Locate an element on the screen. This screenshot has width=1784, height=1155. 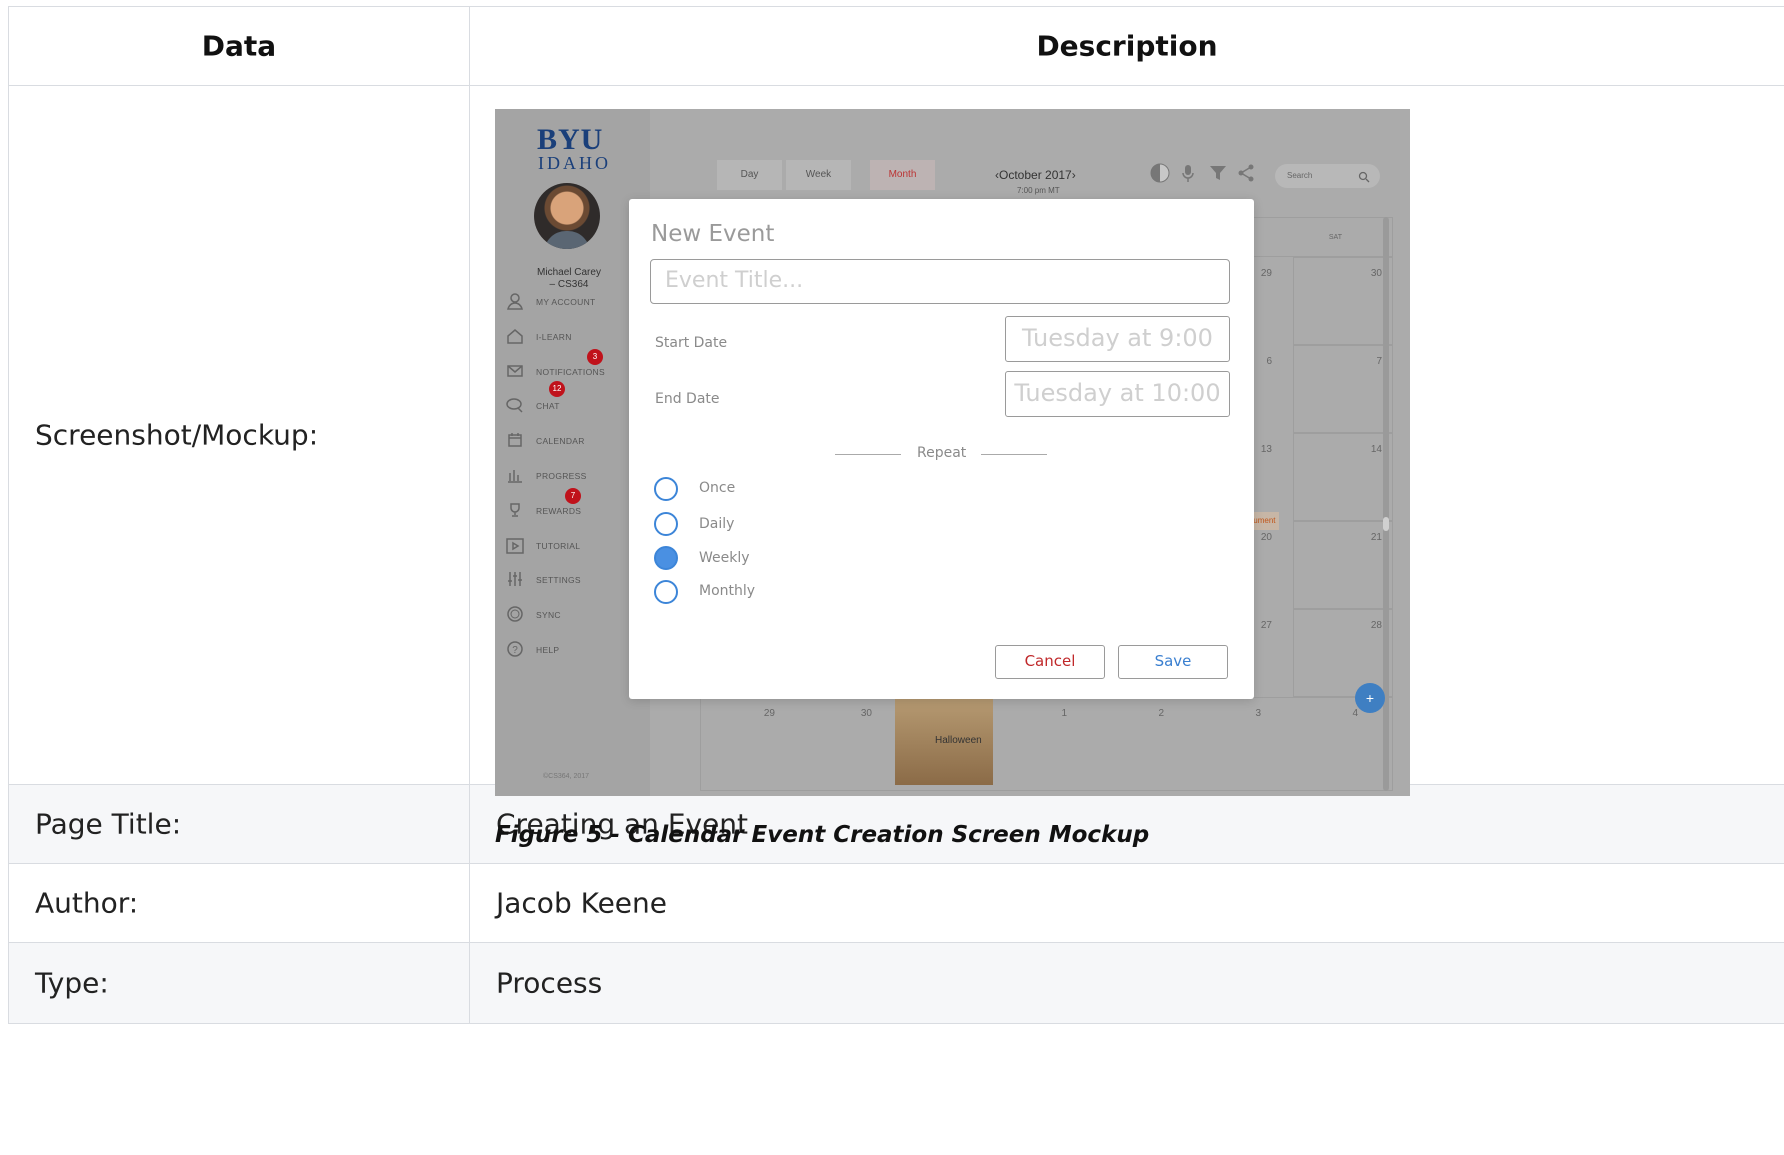
nav-item-help: ? HELP is located at coordinates (575, 651).